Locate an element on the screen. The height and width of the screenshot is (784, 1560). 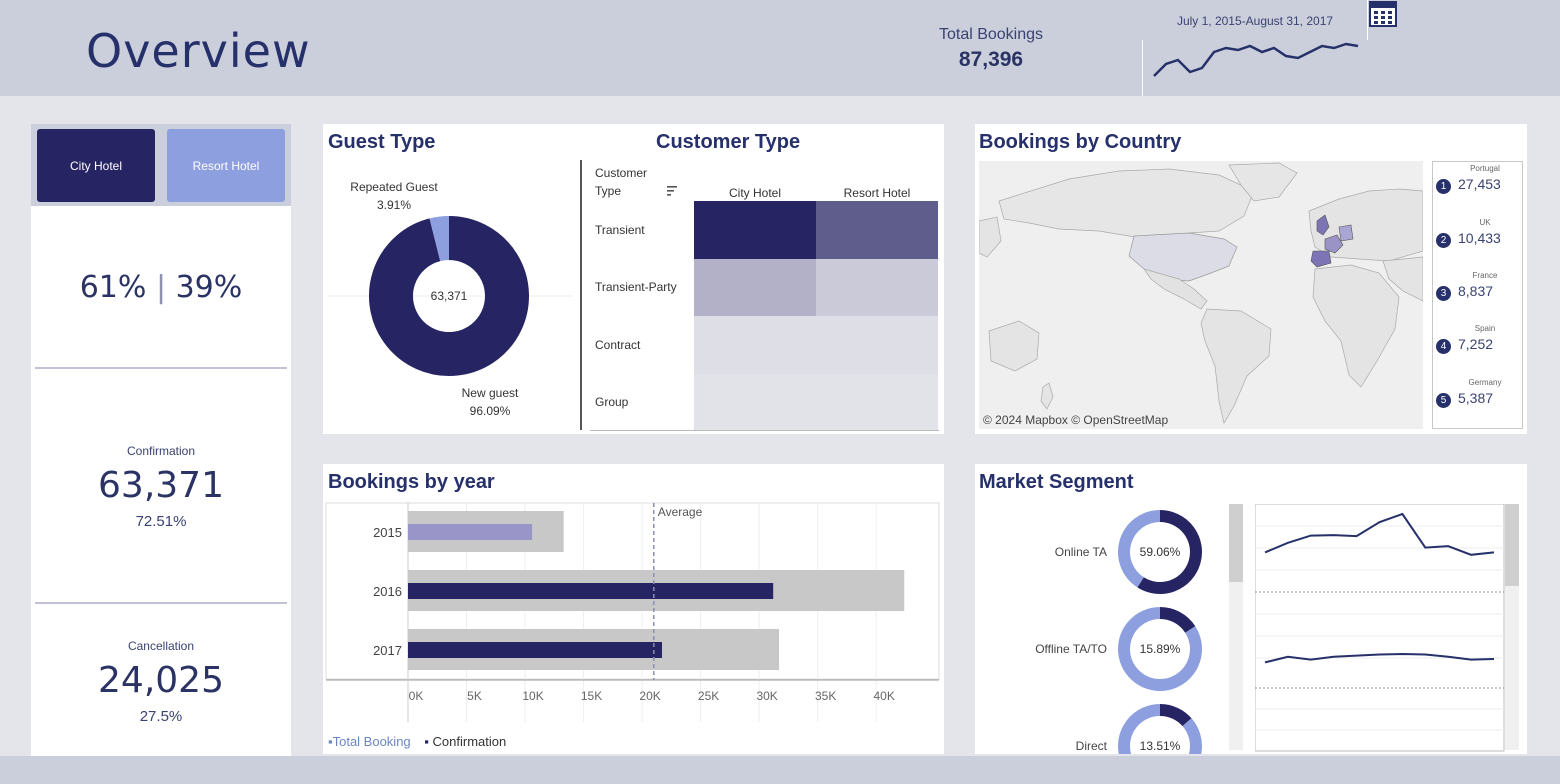
column-header-city: City Hotel is located at coordinates (754, 193).